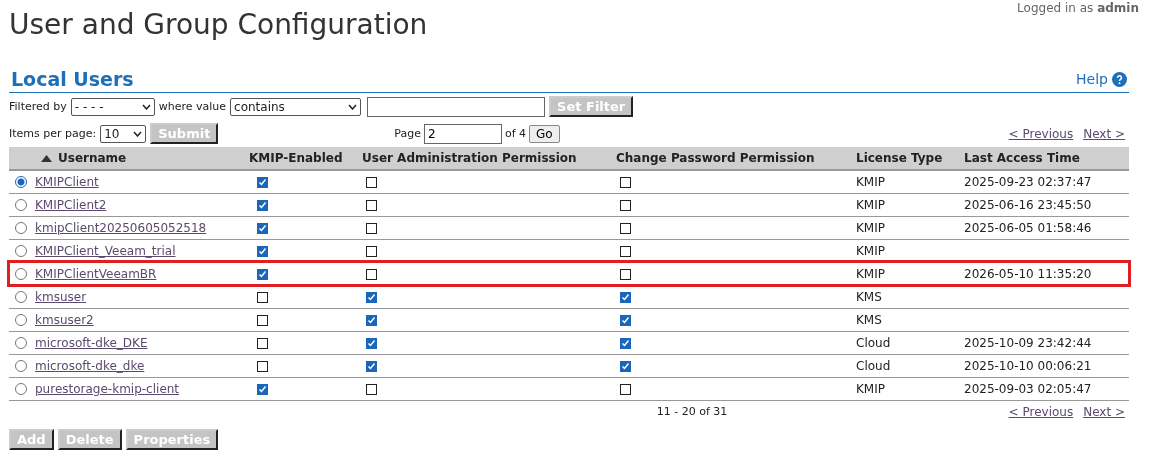  Describe the element at coordinates (90, 365) in the screenshot. I see `username-link: microsoft-dke_dke` at that location.